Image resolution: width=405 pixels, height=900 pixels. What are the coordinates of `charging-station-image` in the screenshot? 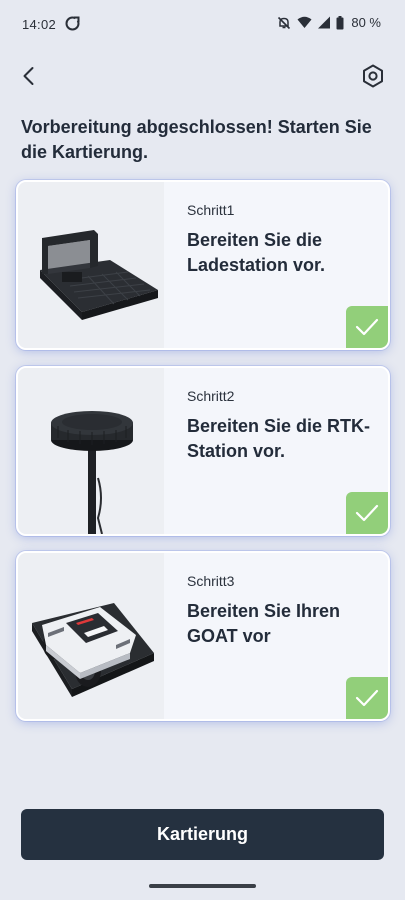 It's located at (91, 265).